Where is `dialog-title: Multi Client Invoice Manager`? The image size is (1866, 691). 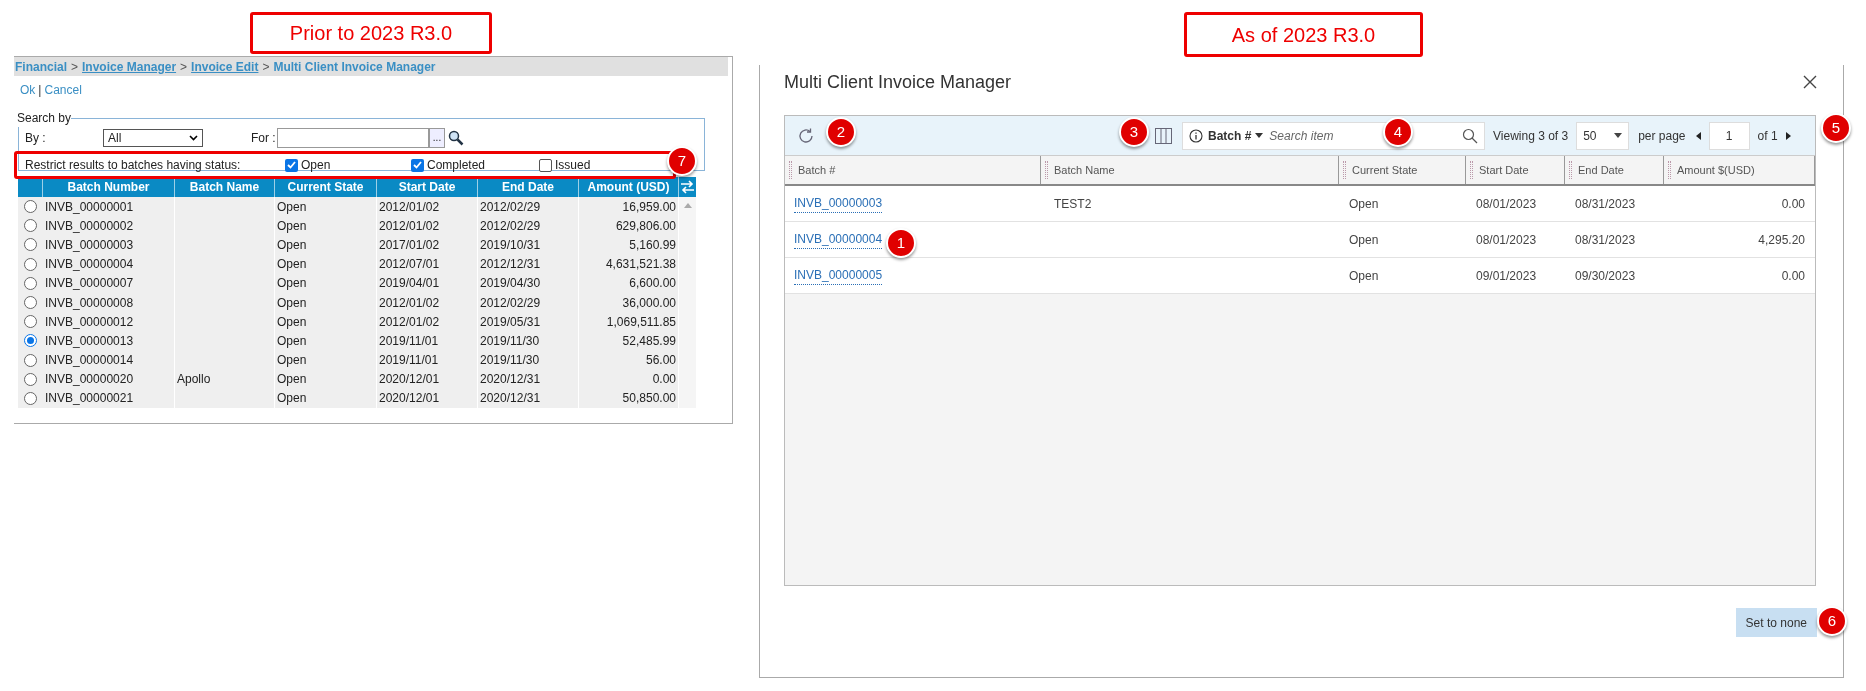 dialog-title: Multi Client Invoice Manager is located at coordinates (898, 82).